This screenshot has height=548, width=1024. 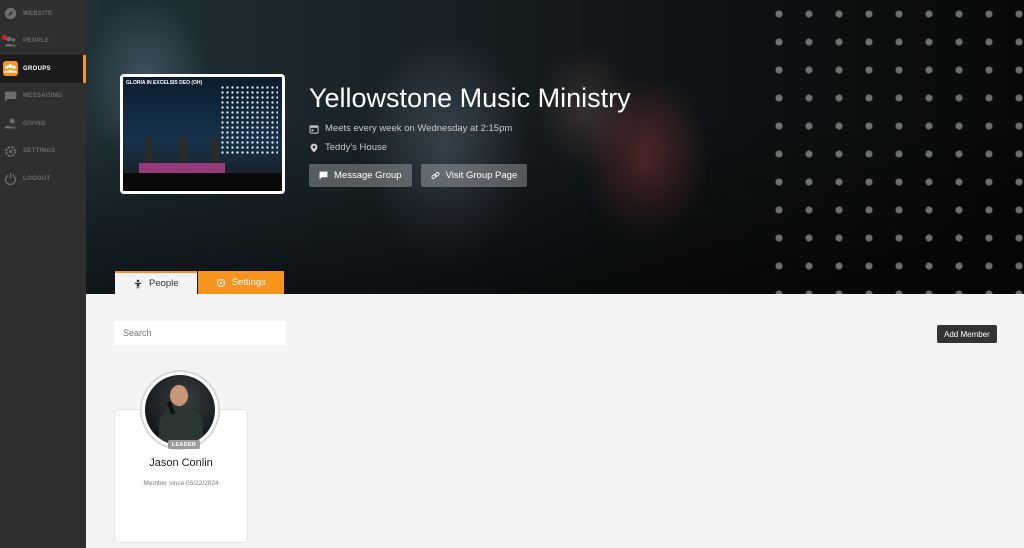 What do you see at coordinates (200, 333) in the screenshot?
I see `search-input` at bounding box center [200, 333].